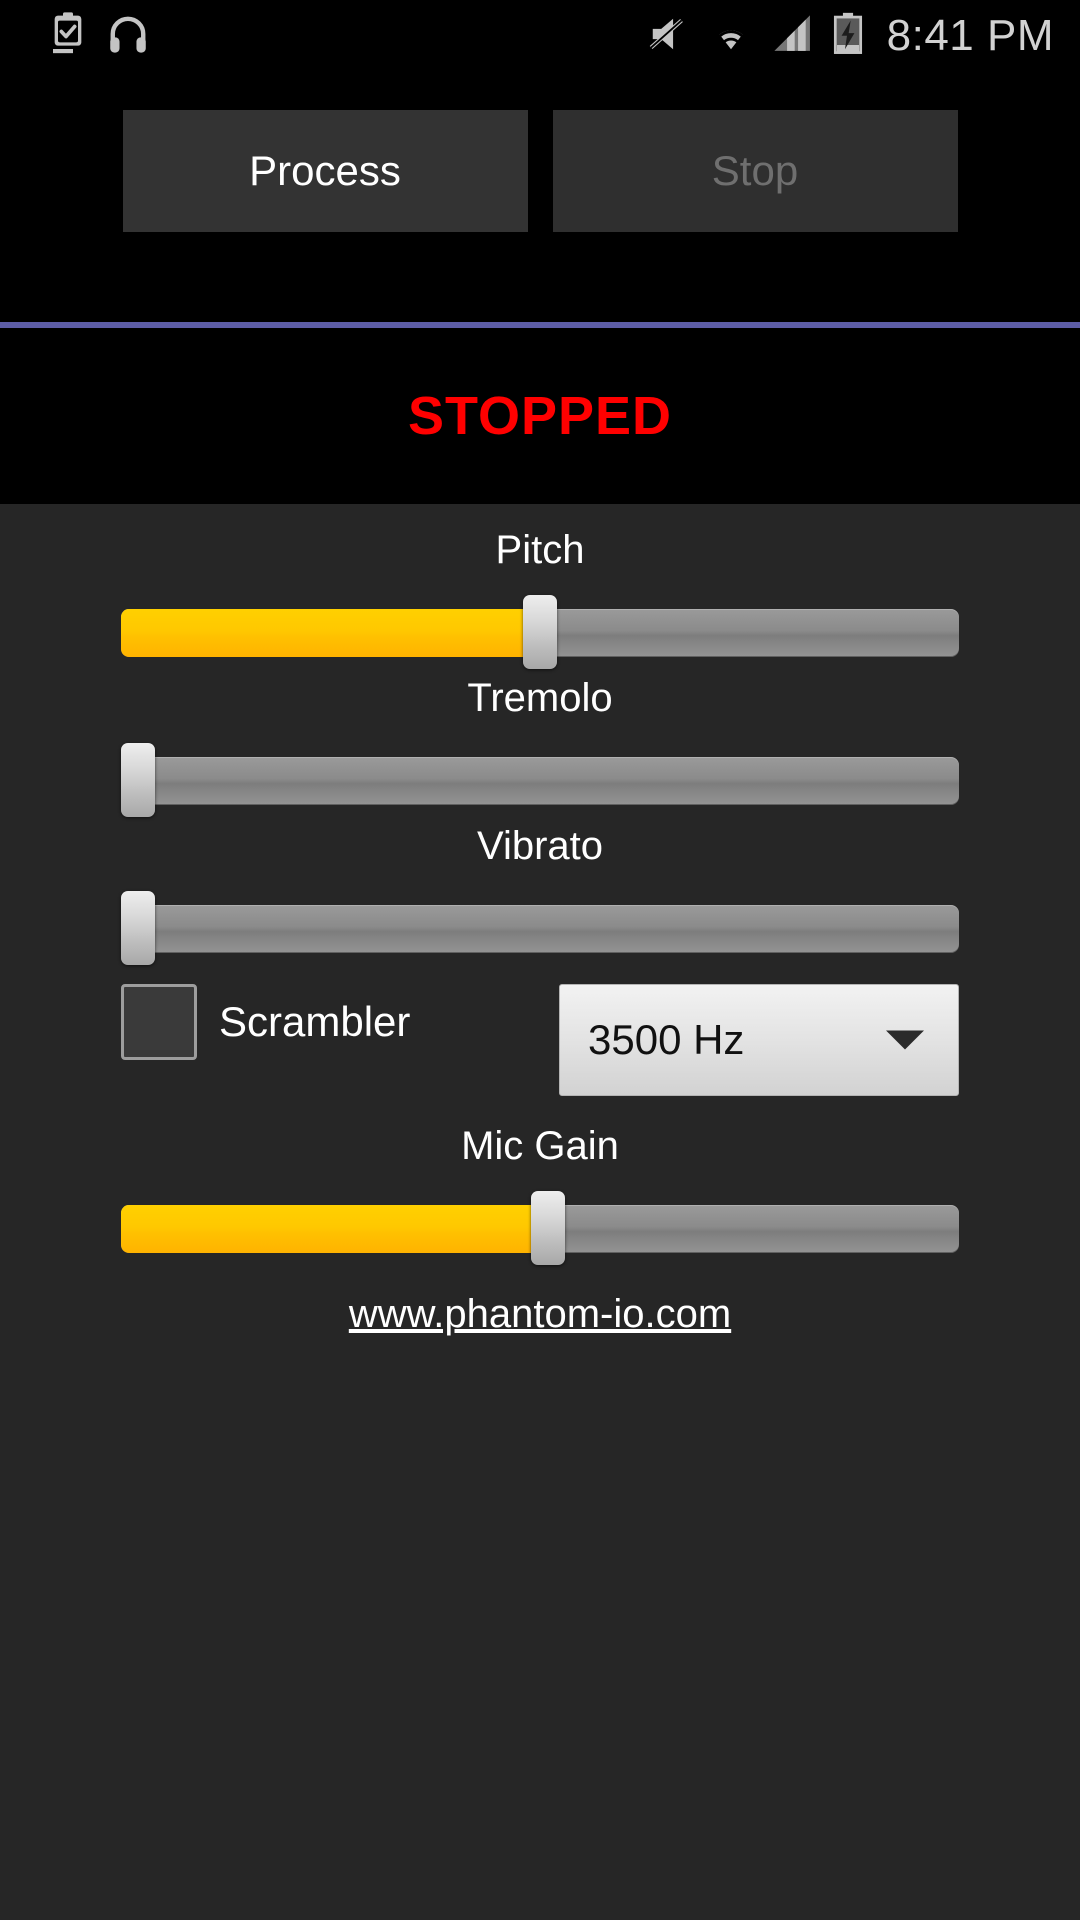 This screenshot has width=1080, height=1920. I want to click on scrambler-checkbox, so click(159, 1022).